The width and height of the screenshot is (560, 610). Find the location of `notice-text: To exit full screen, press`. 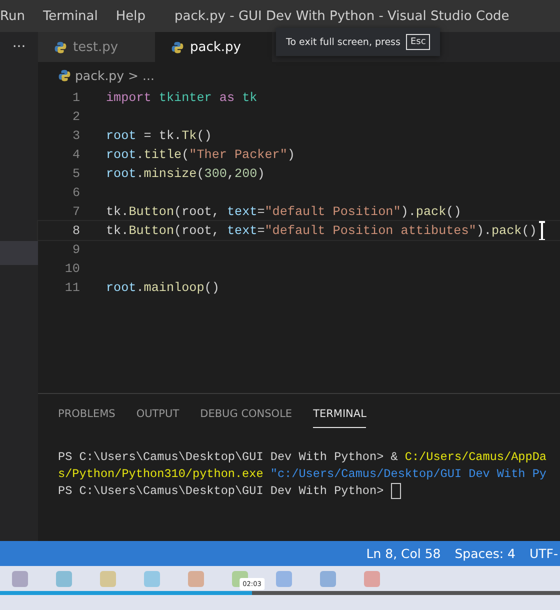

notice-text: To exit full screen, press is located at coordinates (343, 42).